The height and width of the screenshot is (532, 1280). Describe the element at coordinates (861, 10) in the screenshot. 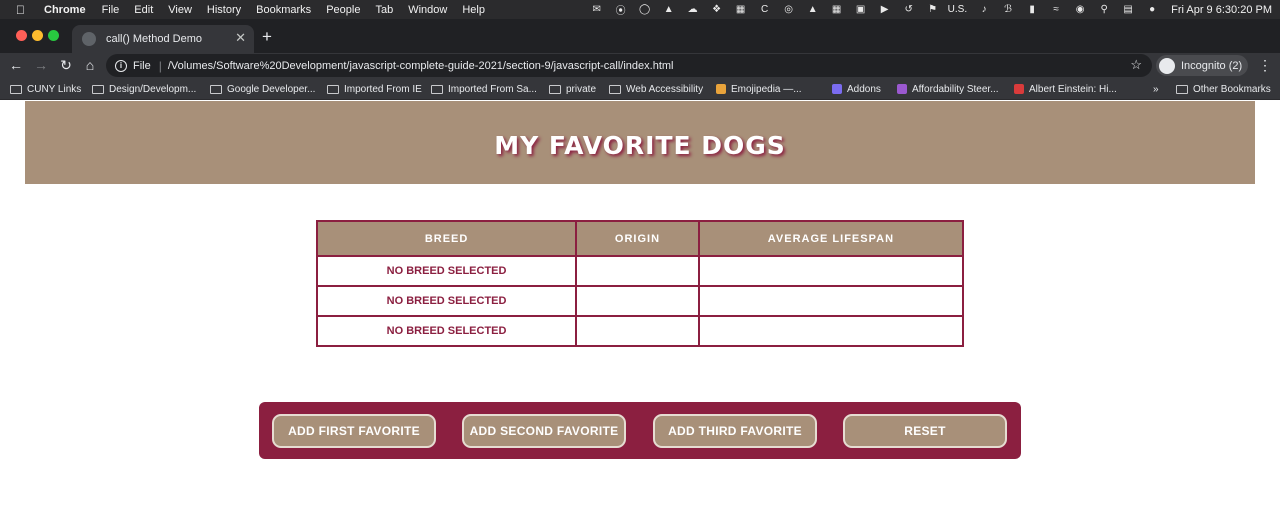

I see `upload-icon: ▣` at that location.